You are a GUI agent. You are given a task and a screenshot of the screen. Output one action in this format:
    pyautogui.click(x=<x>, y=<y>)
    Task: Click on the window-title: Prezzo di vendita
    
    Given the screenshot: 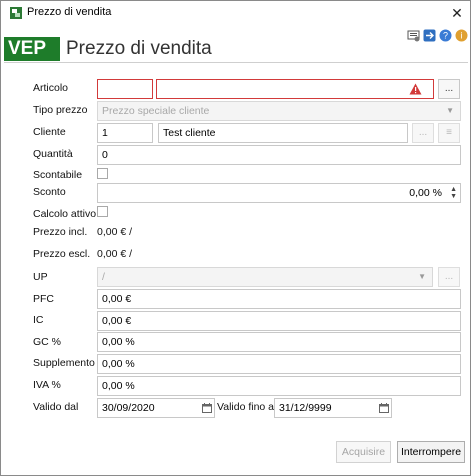 What is the action you would take?
    pyautogui.click(x=69, y=12)
    